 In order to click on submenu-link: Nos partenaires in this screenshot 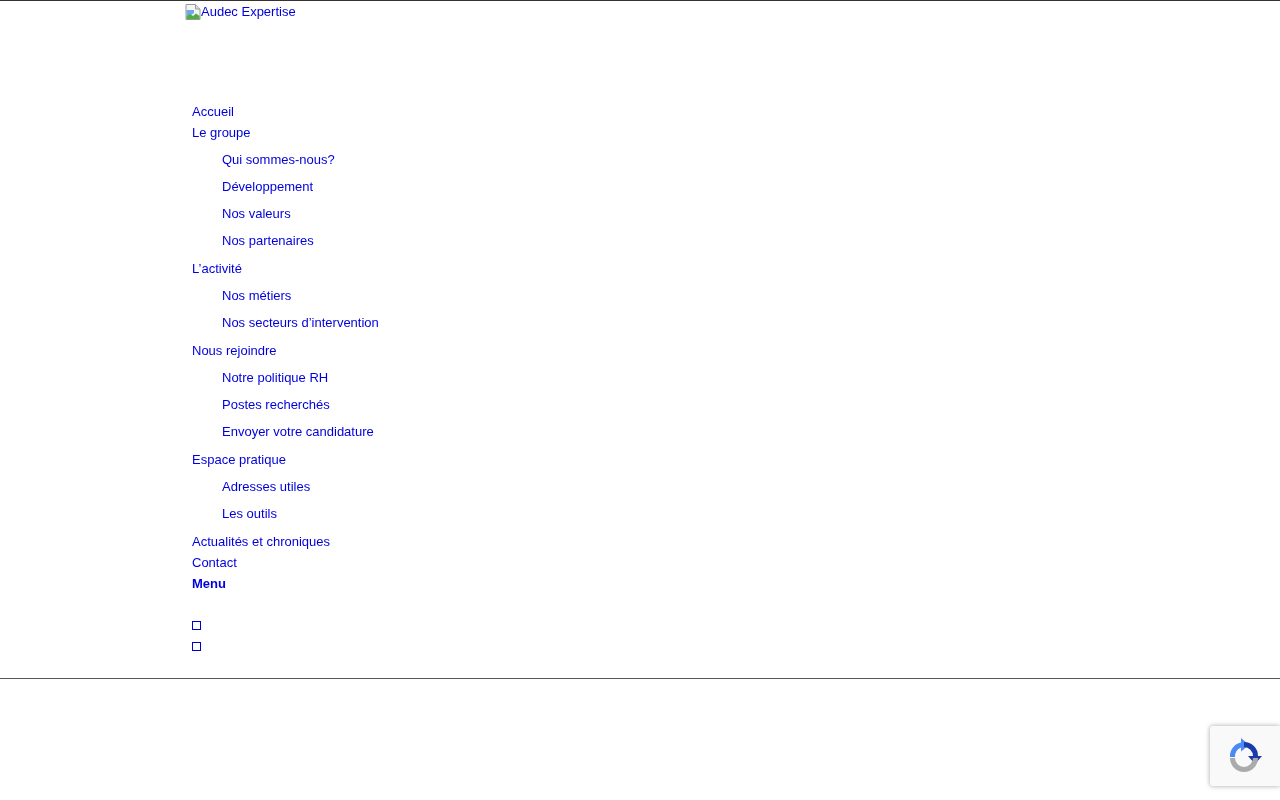, I will do `click(268, 240)`.